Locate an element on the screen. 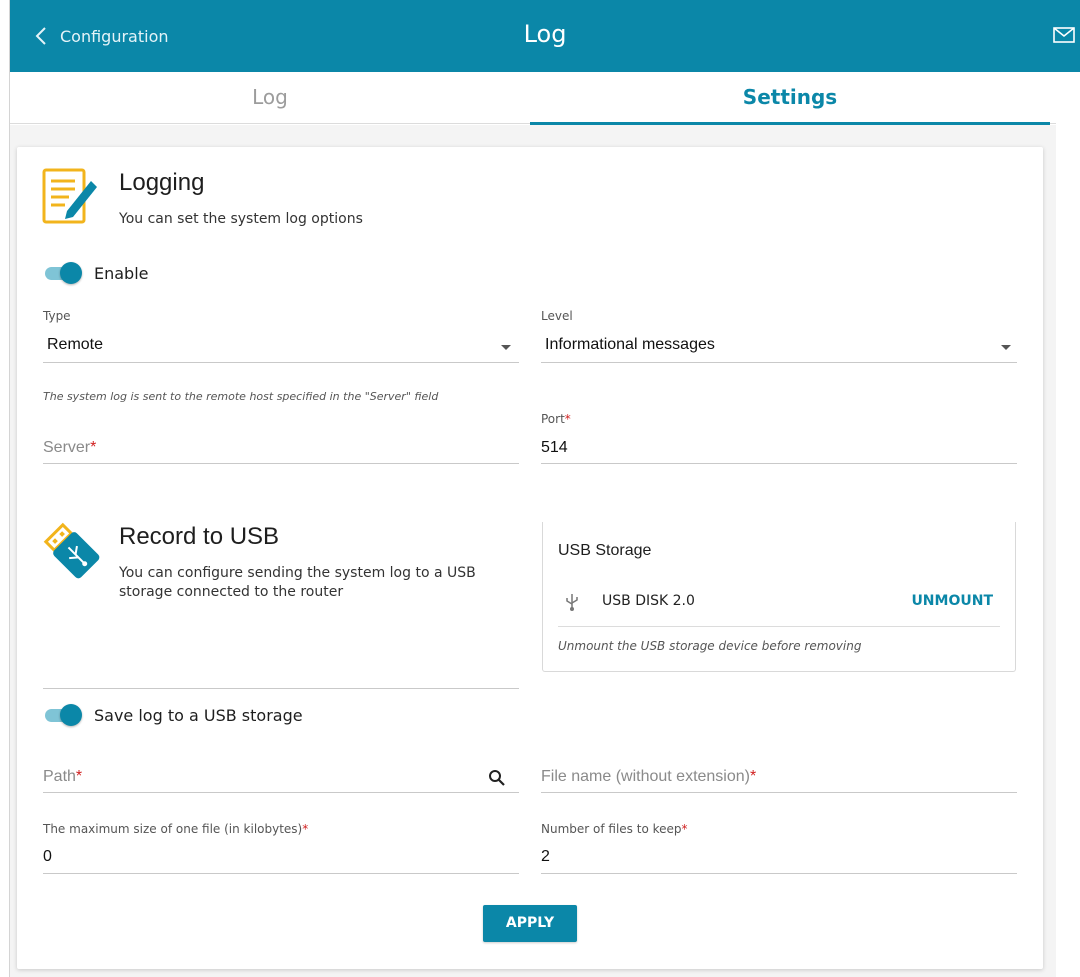  mail-icon is located at coordinates (1064, 35).